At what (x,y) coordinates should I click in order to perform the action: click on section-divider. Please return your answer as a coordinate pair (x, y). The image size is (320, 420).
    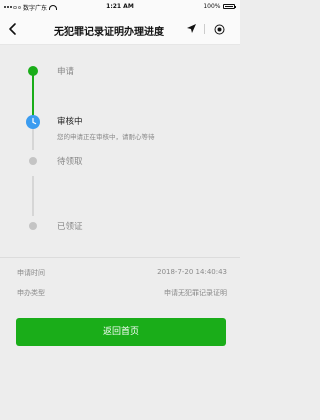
    Looking at the image, I should click on (120, 257).